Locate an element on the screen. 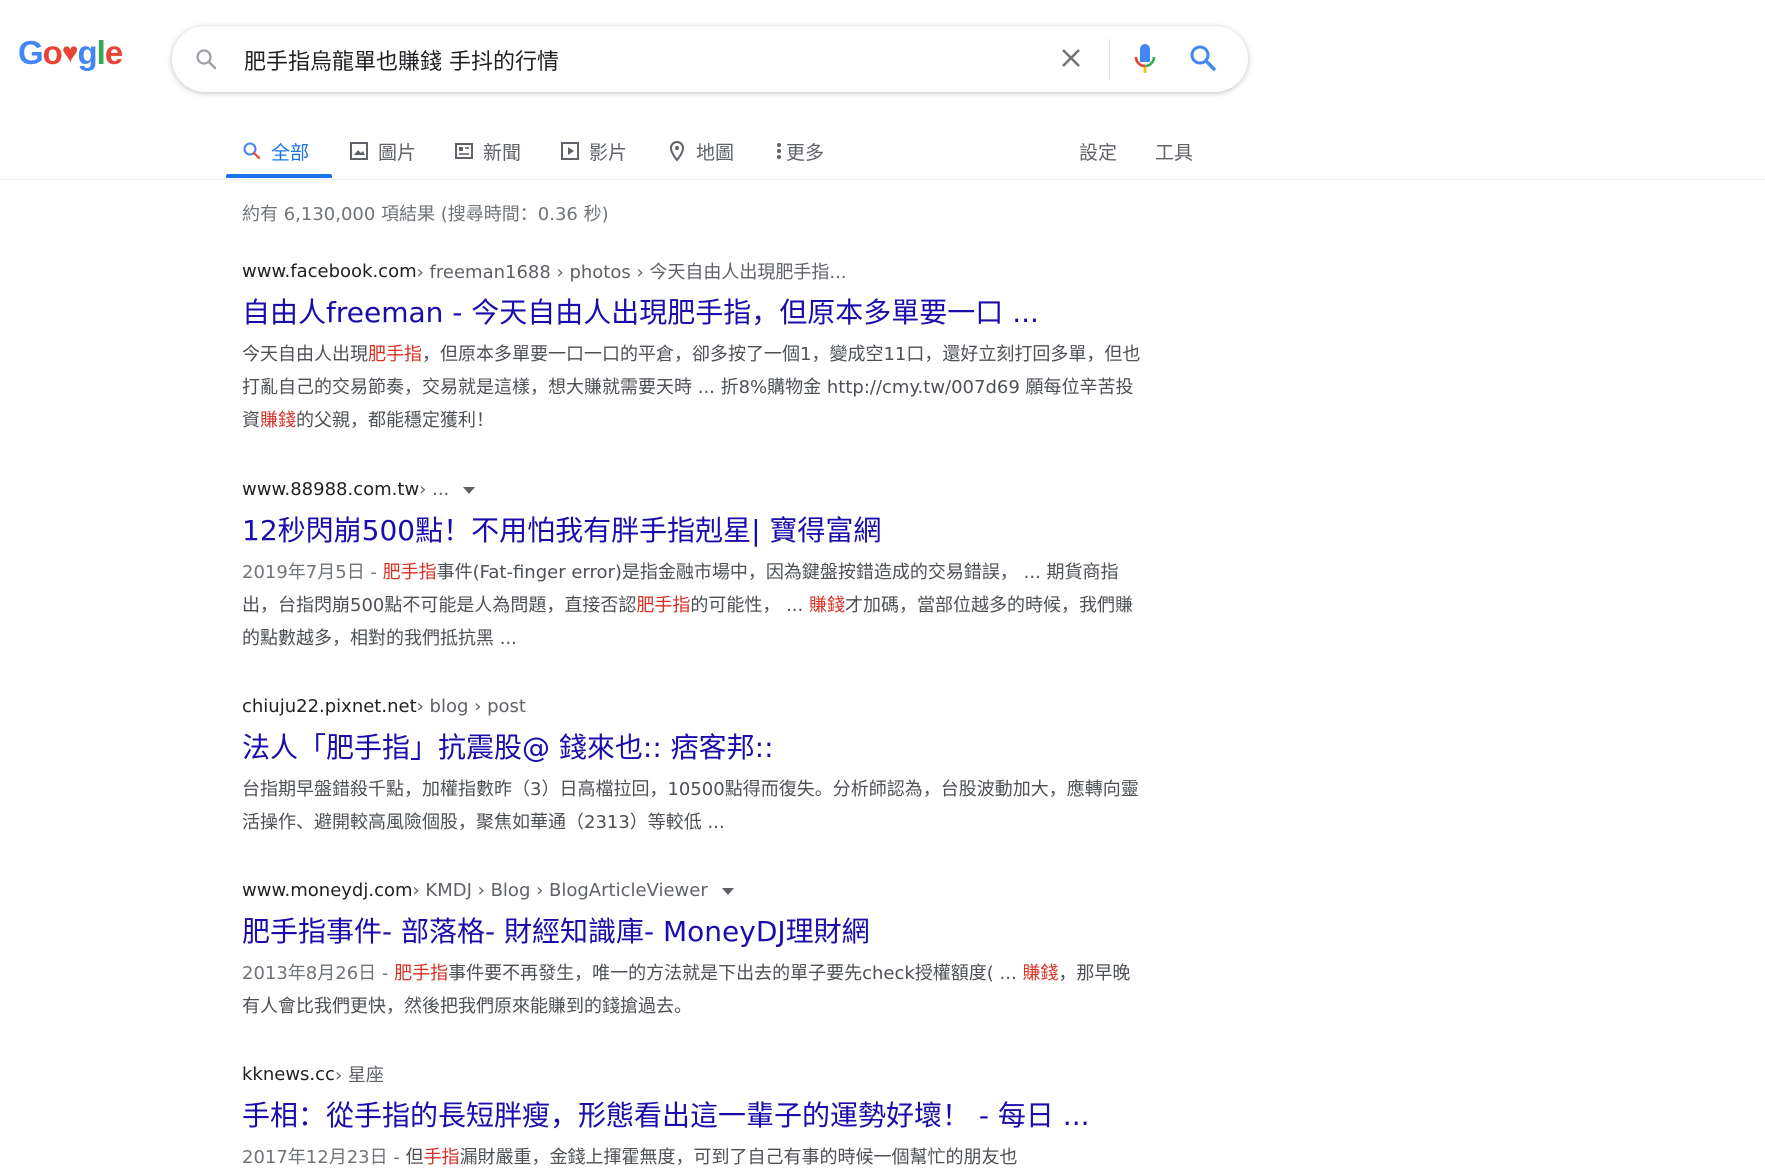 The image size is (1765, 1174). tab-images: 圖片 is located at coordinates (382, 151).